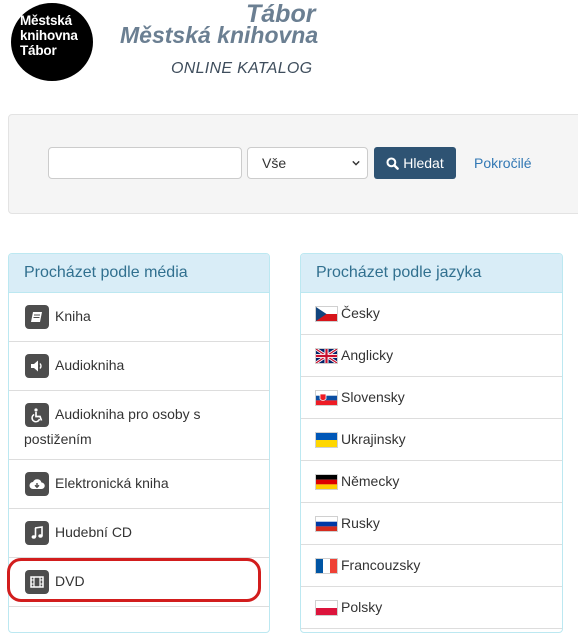 This screenshot has height=633, width=578. Describe the element at coordinates (112, 483) in the screenshot. I see `media-item-label: Elektronická kniha` at that location.